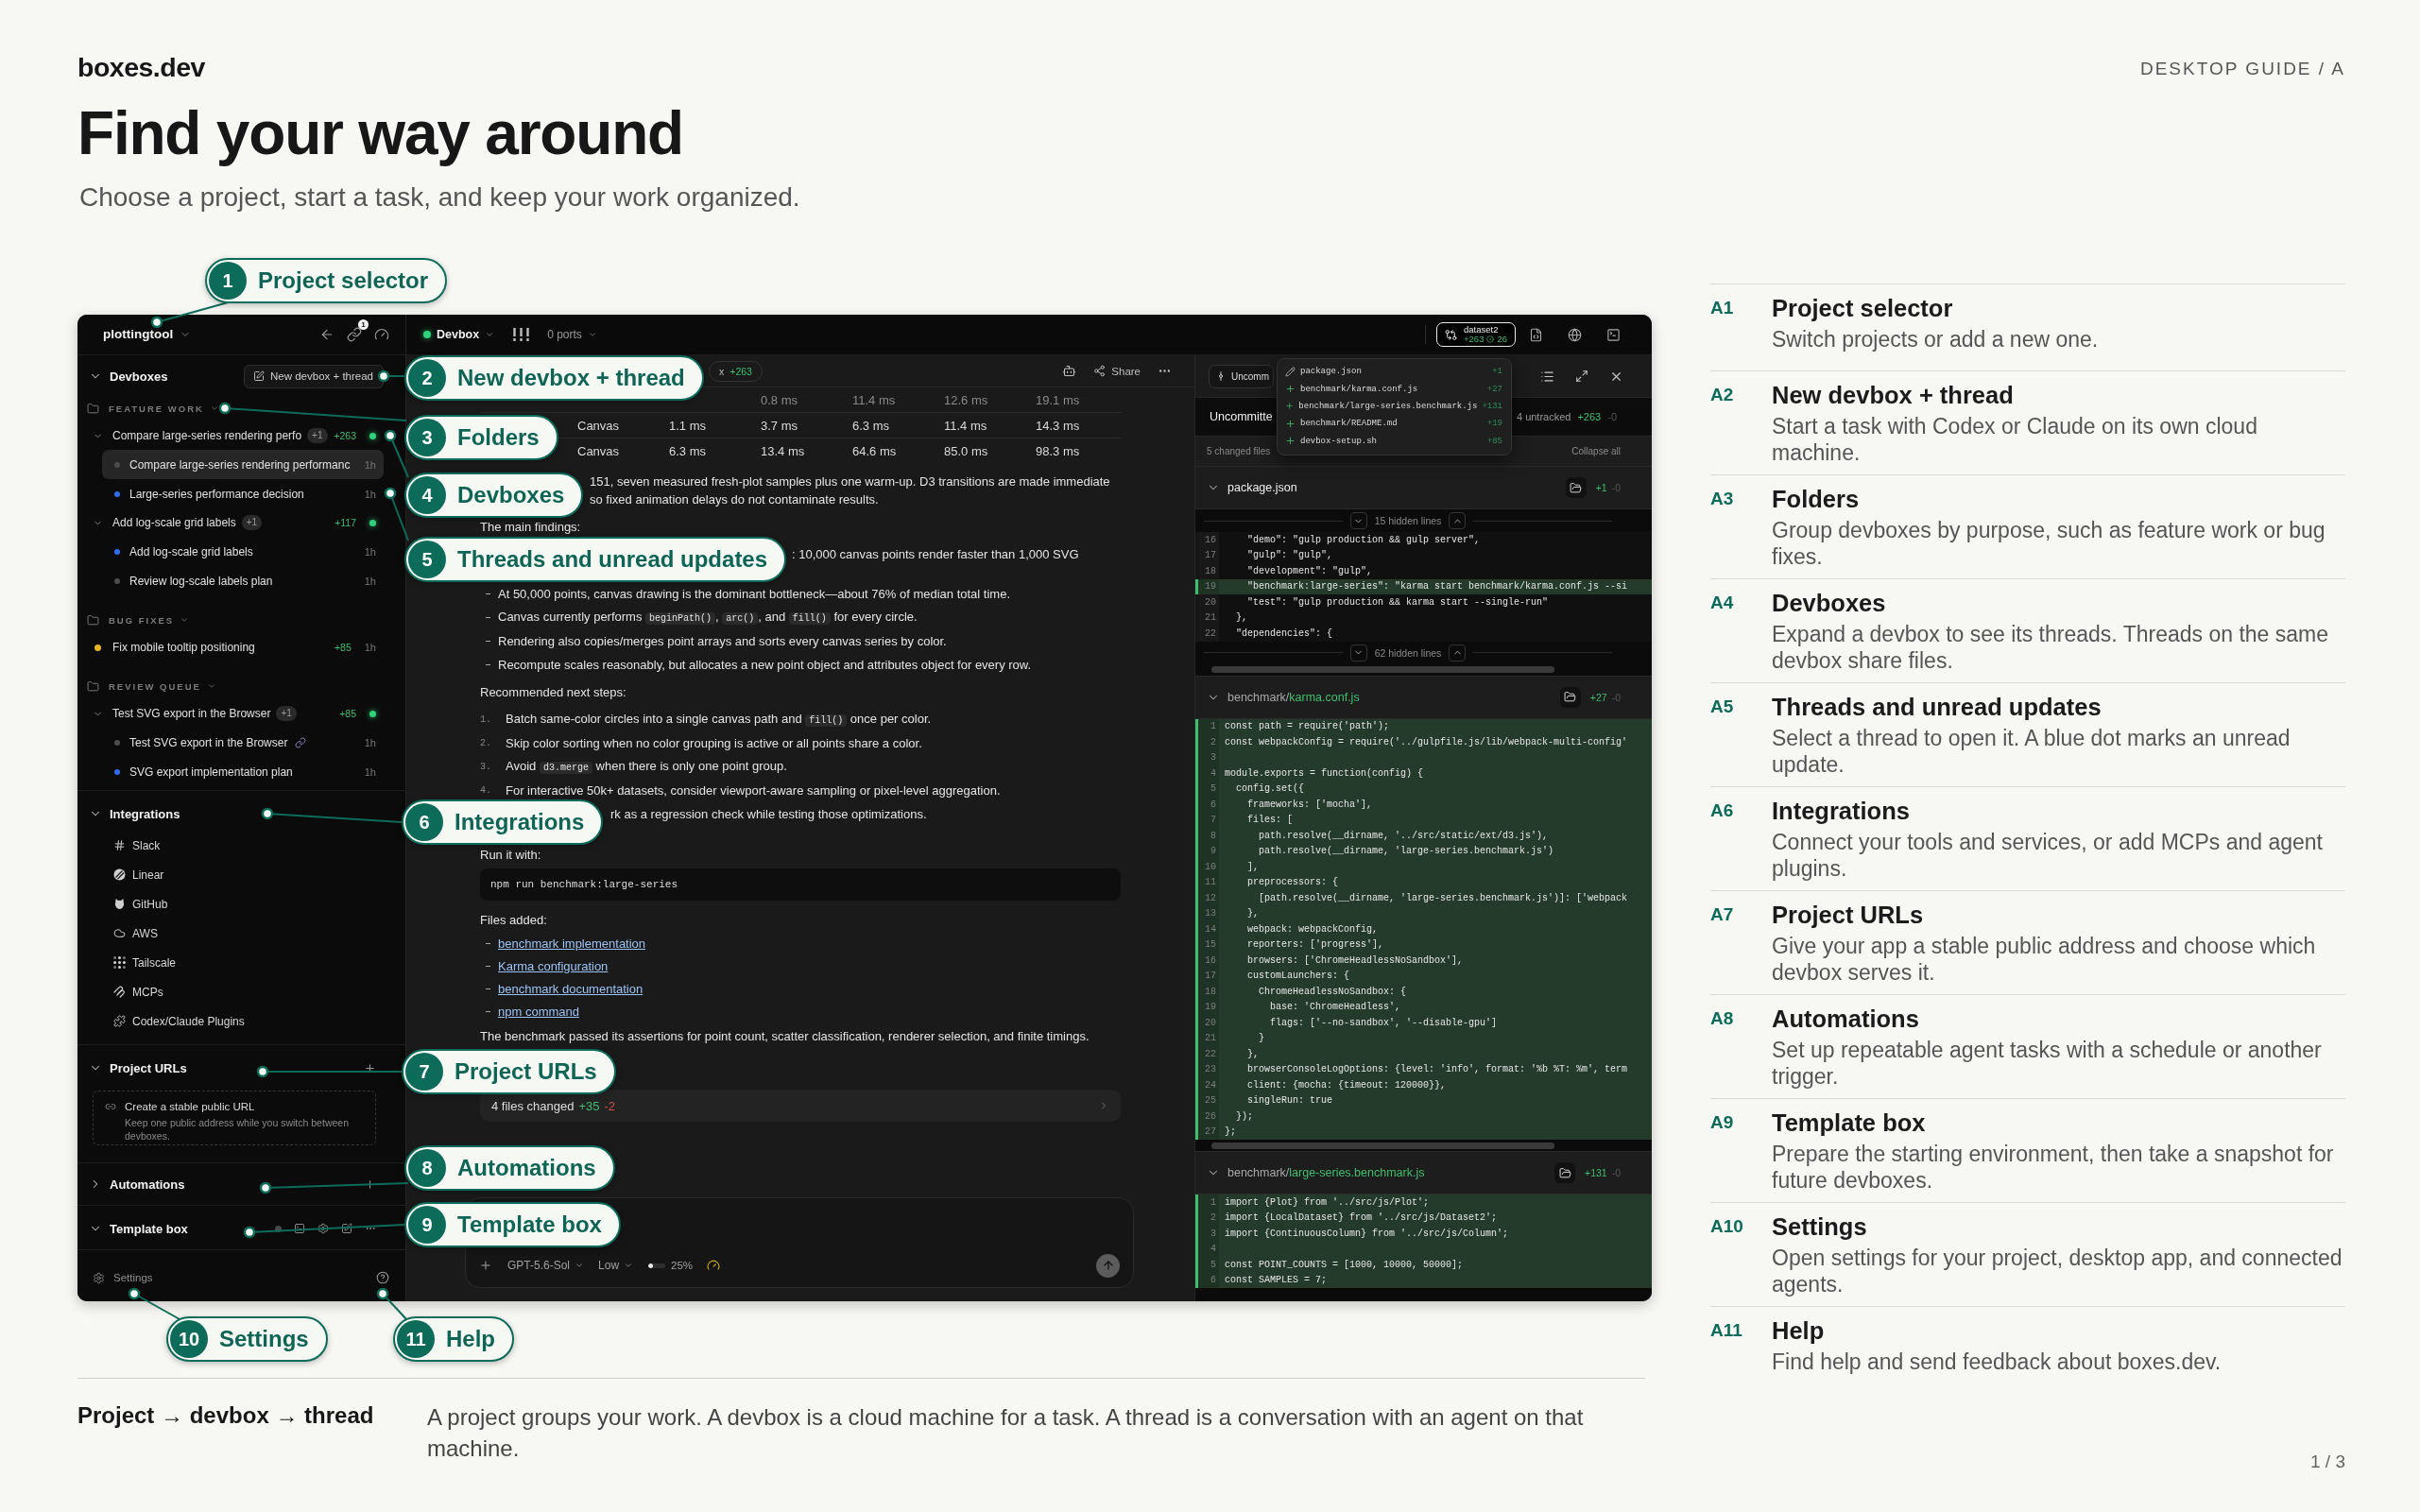 The height and width of the screenshot is (1512, 2420). I want to click on callout-number: 5, so click(427, 559).